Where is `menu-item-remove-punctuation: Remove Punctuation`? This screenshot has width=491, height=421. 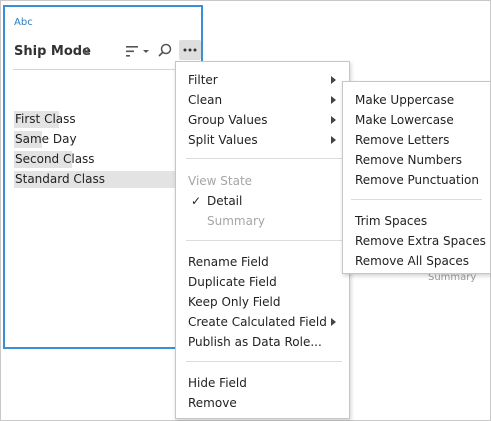 menu-item-remove-punctuation: Remove Punctuation is located at coordinates (417, 180).